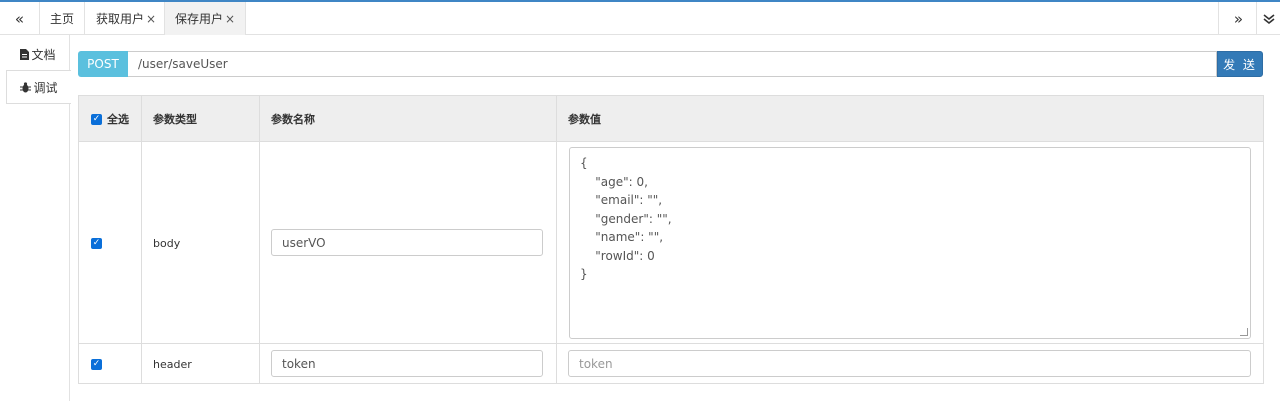 The height and width of the screenshot is (401, 1280). I want to click on tab-label: 主页, so click(62, 19).